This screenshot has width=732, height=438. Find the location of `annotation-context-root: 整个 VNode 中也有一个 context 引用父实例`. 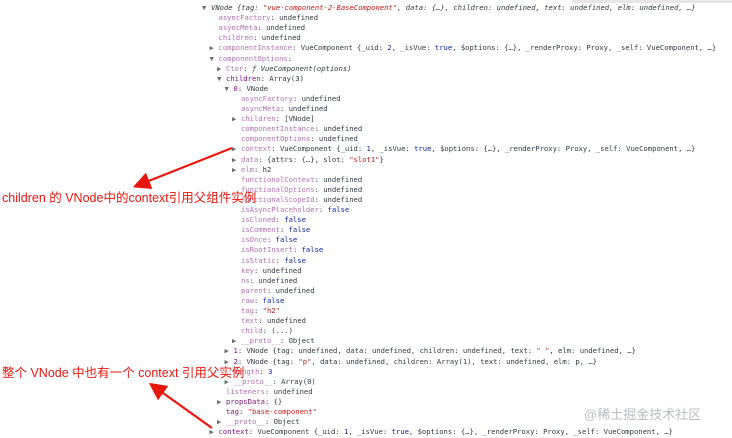

annotation-context-root: 整个 VNode 中也有一个 context 引用父实例 is located at coordinates (123, 373).